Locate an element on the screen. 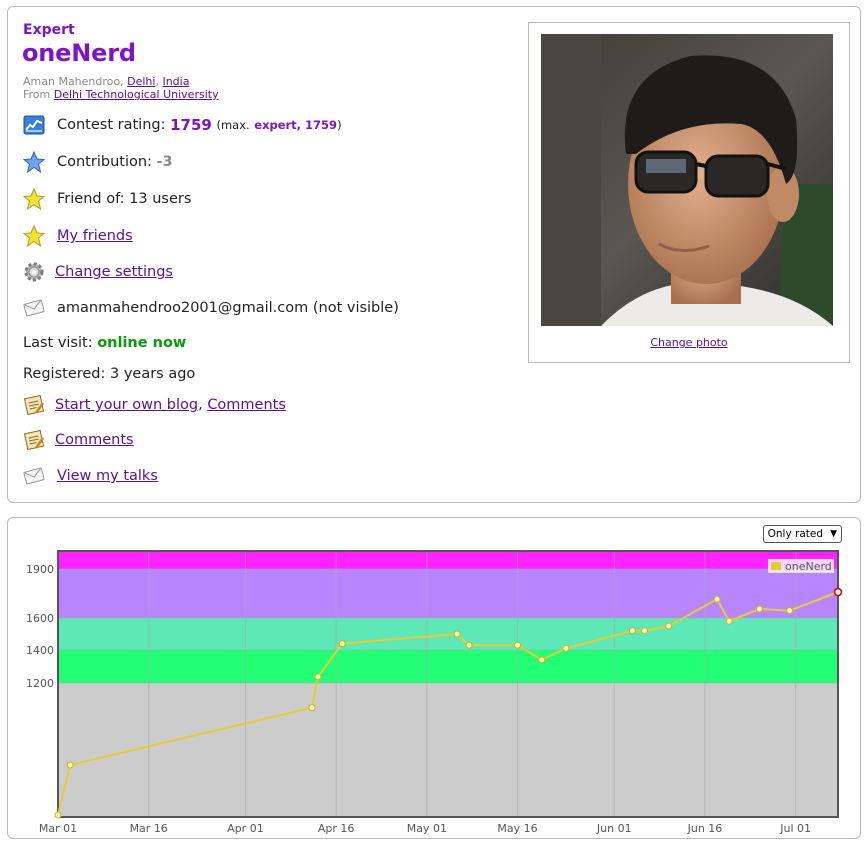  change-photo-row: Change photo is located at coordinates (689, 342).